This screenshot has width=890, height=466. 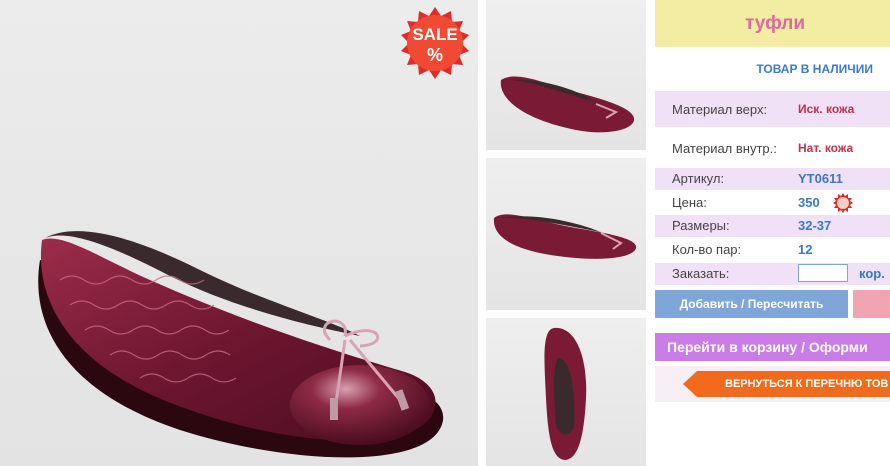 What do you see at coordinates (843, 203) in the screenshot?
I see `small-sale-icon` at bounding box center [843, 203].